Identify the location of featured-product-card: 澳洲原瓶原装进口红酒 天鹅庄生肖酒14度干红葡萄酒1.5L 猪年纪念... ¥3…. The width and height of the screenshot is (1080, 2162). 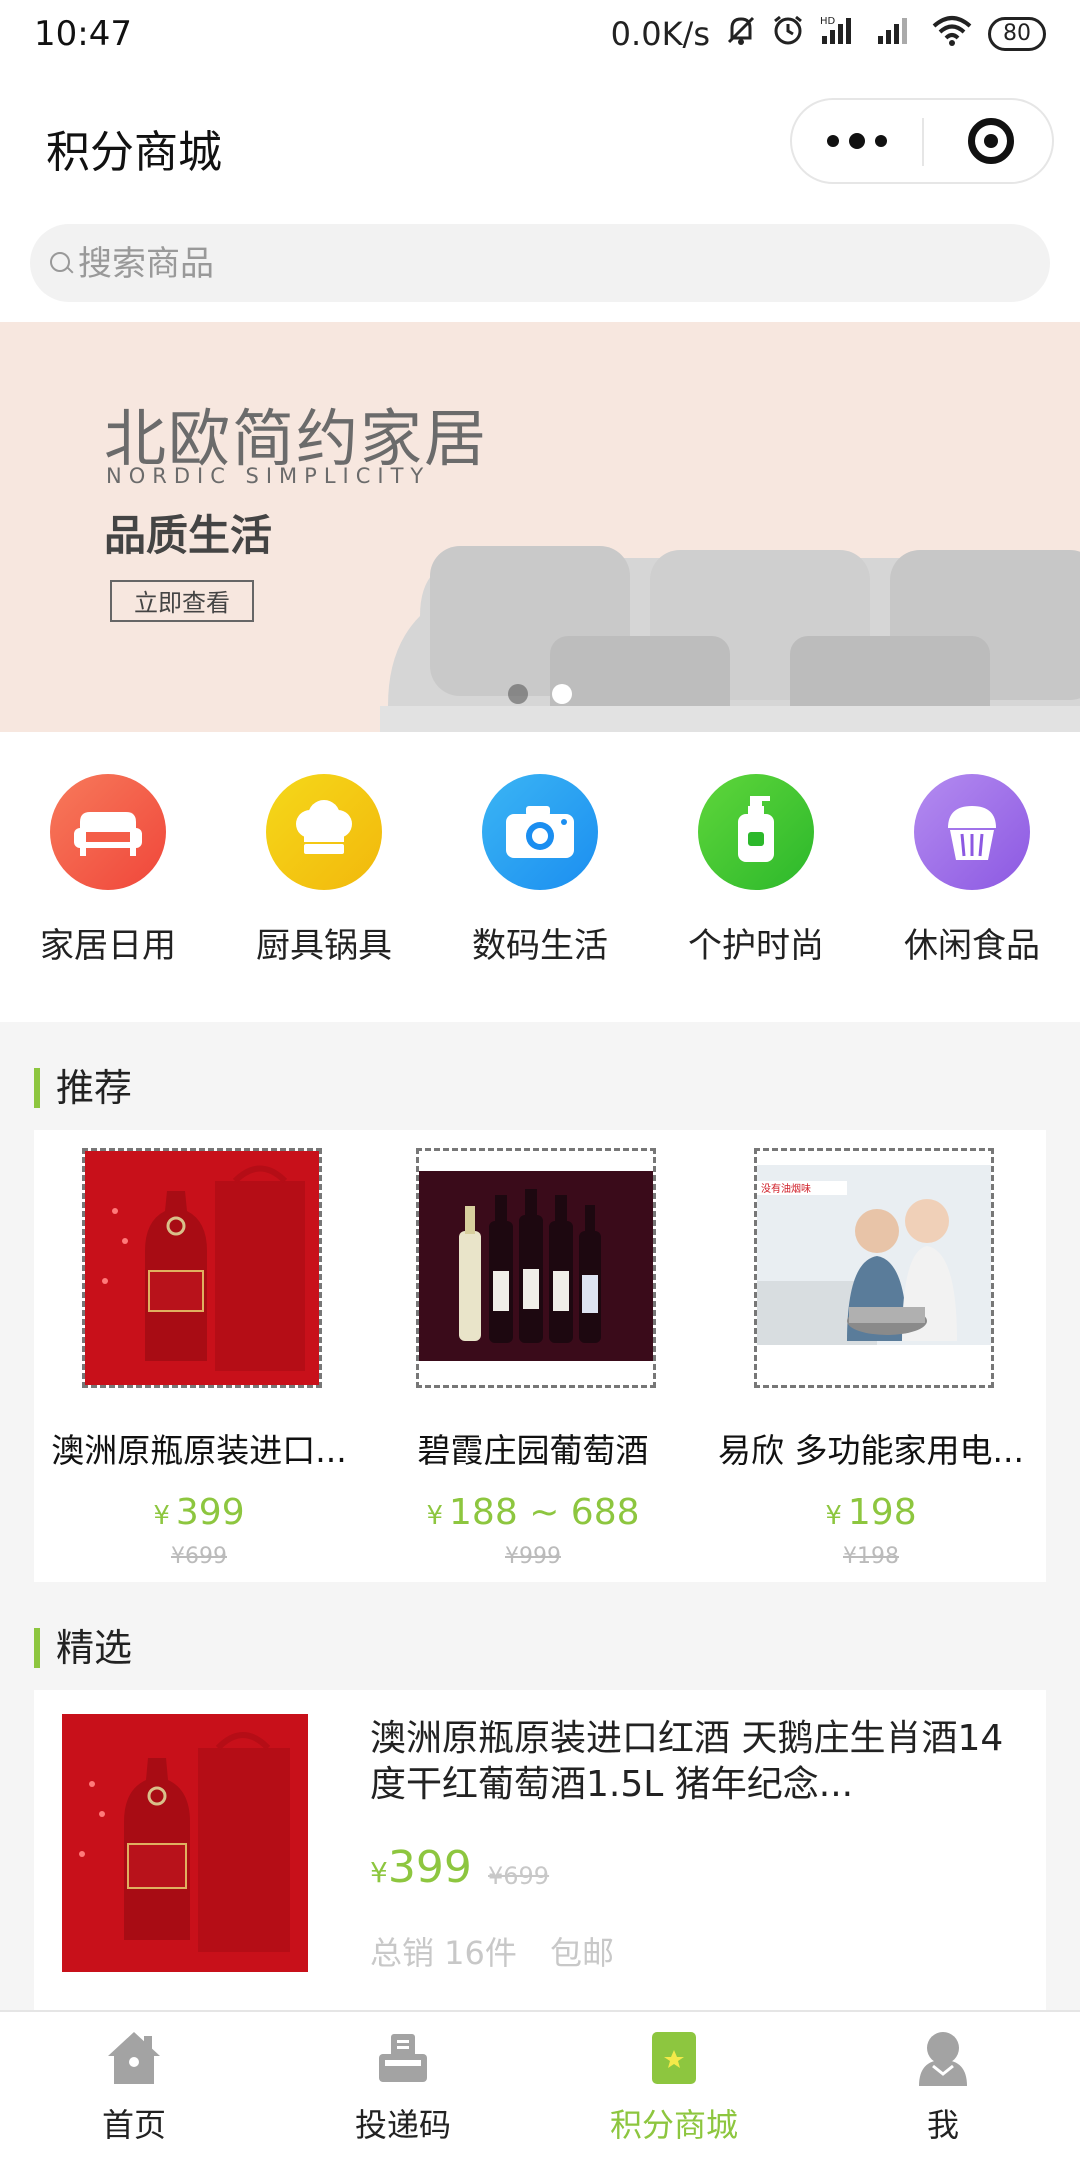
(540, 1850).